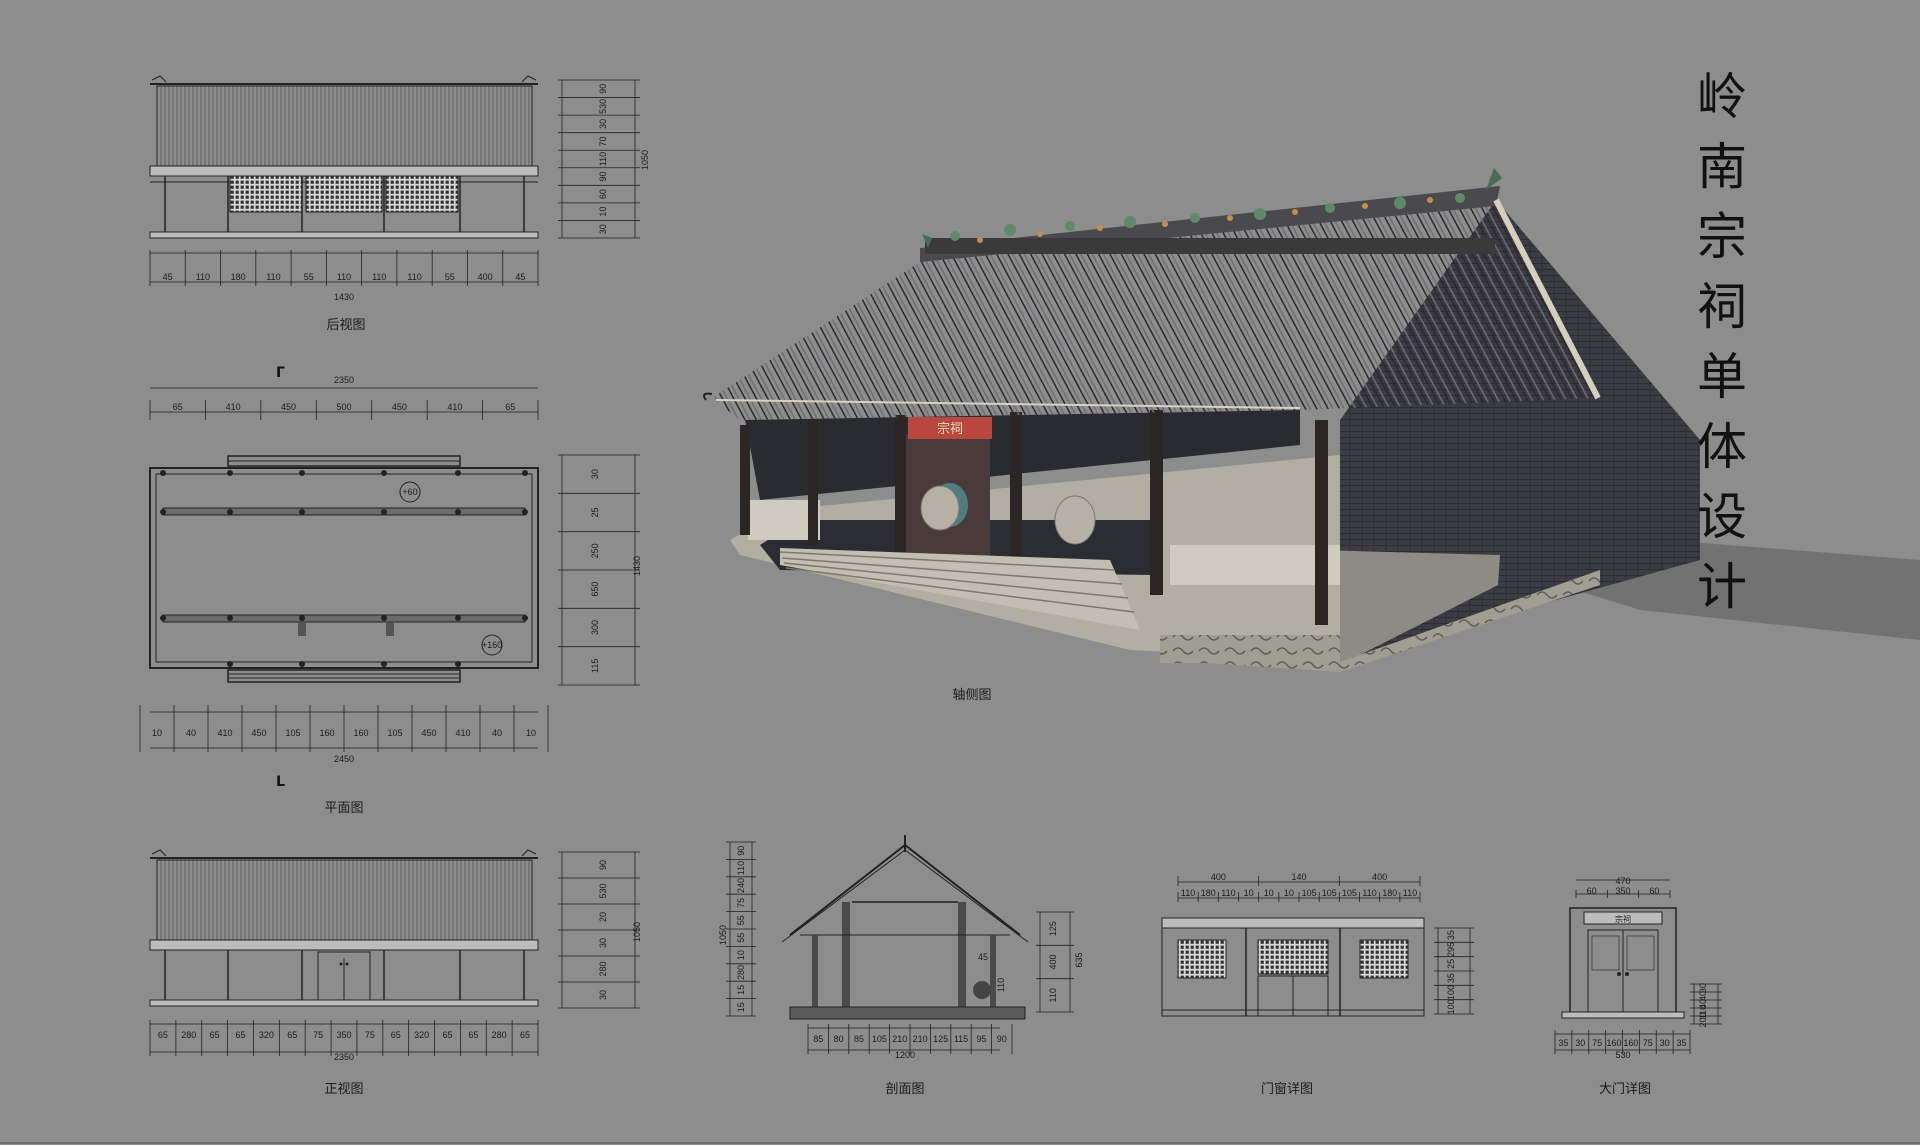  Describe the element at coordinates (1622, 881) in the screenshot. I see `gate-top-total: 470` at that location.